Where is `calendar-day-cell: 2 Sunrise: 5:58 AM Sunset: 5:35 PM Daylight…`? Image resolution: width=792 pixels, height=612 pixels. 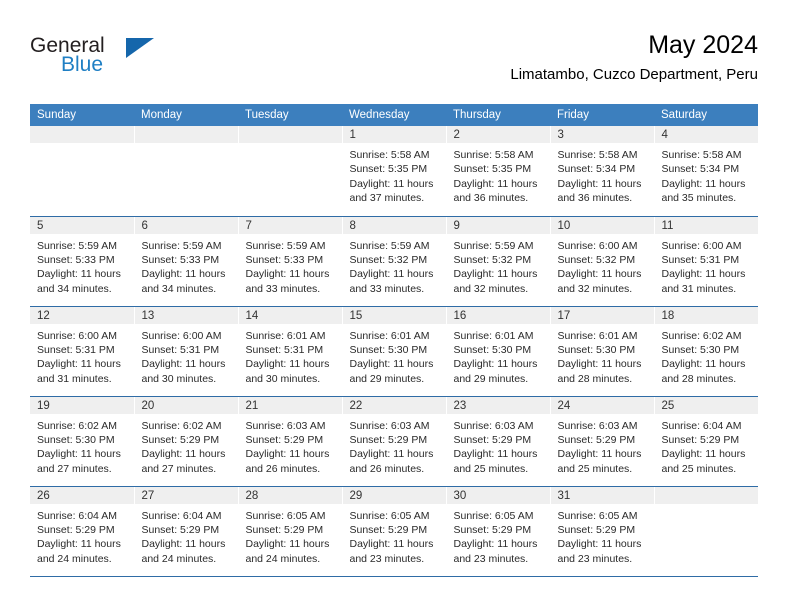 calendar-day-cell: 2 Sunrise: 5:58 AM Sunset: 5:35 PM Daylight… is located at coordinates (498, 171).